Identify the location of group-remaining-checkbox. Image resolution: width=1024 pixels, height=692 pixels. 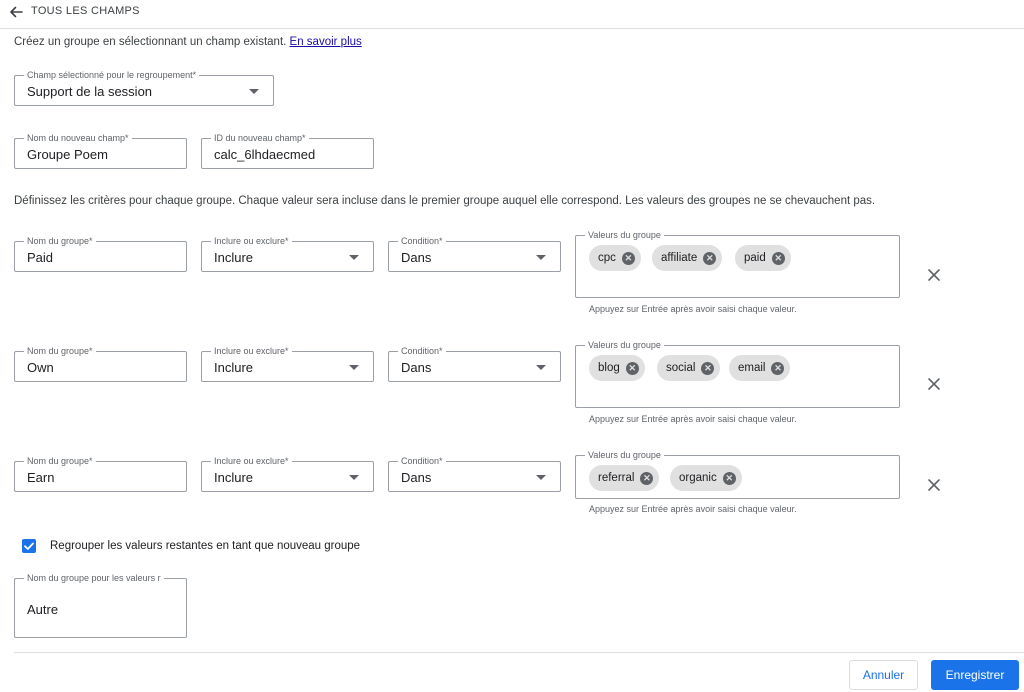
(29, 546).